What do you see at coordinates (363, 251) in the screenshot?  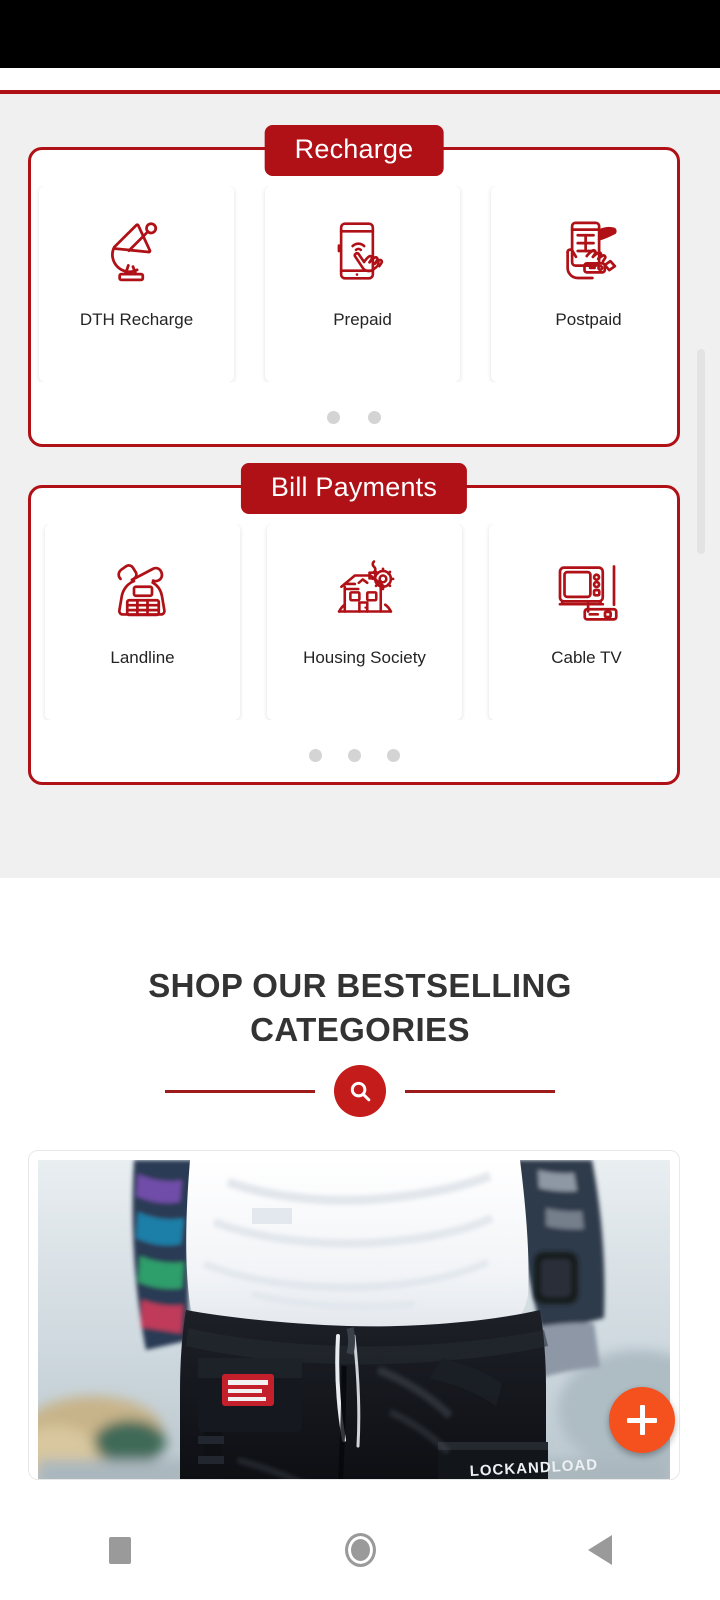 I see `phone-tap-wifi-icon` at bounding box center [363, 251].